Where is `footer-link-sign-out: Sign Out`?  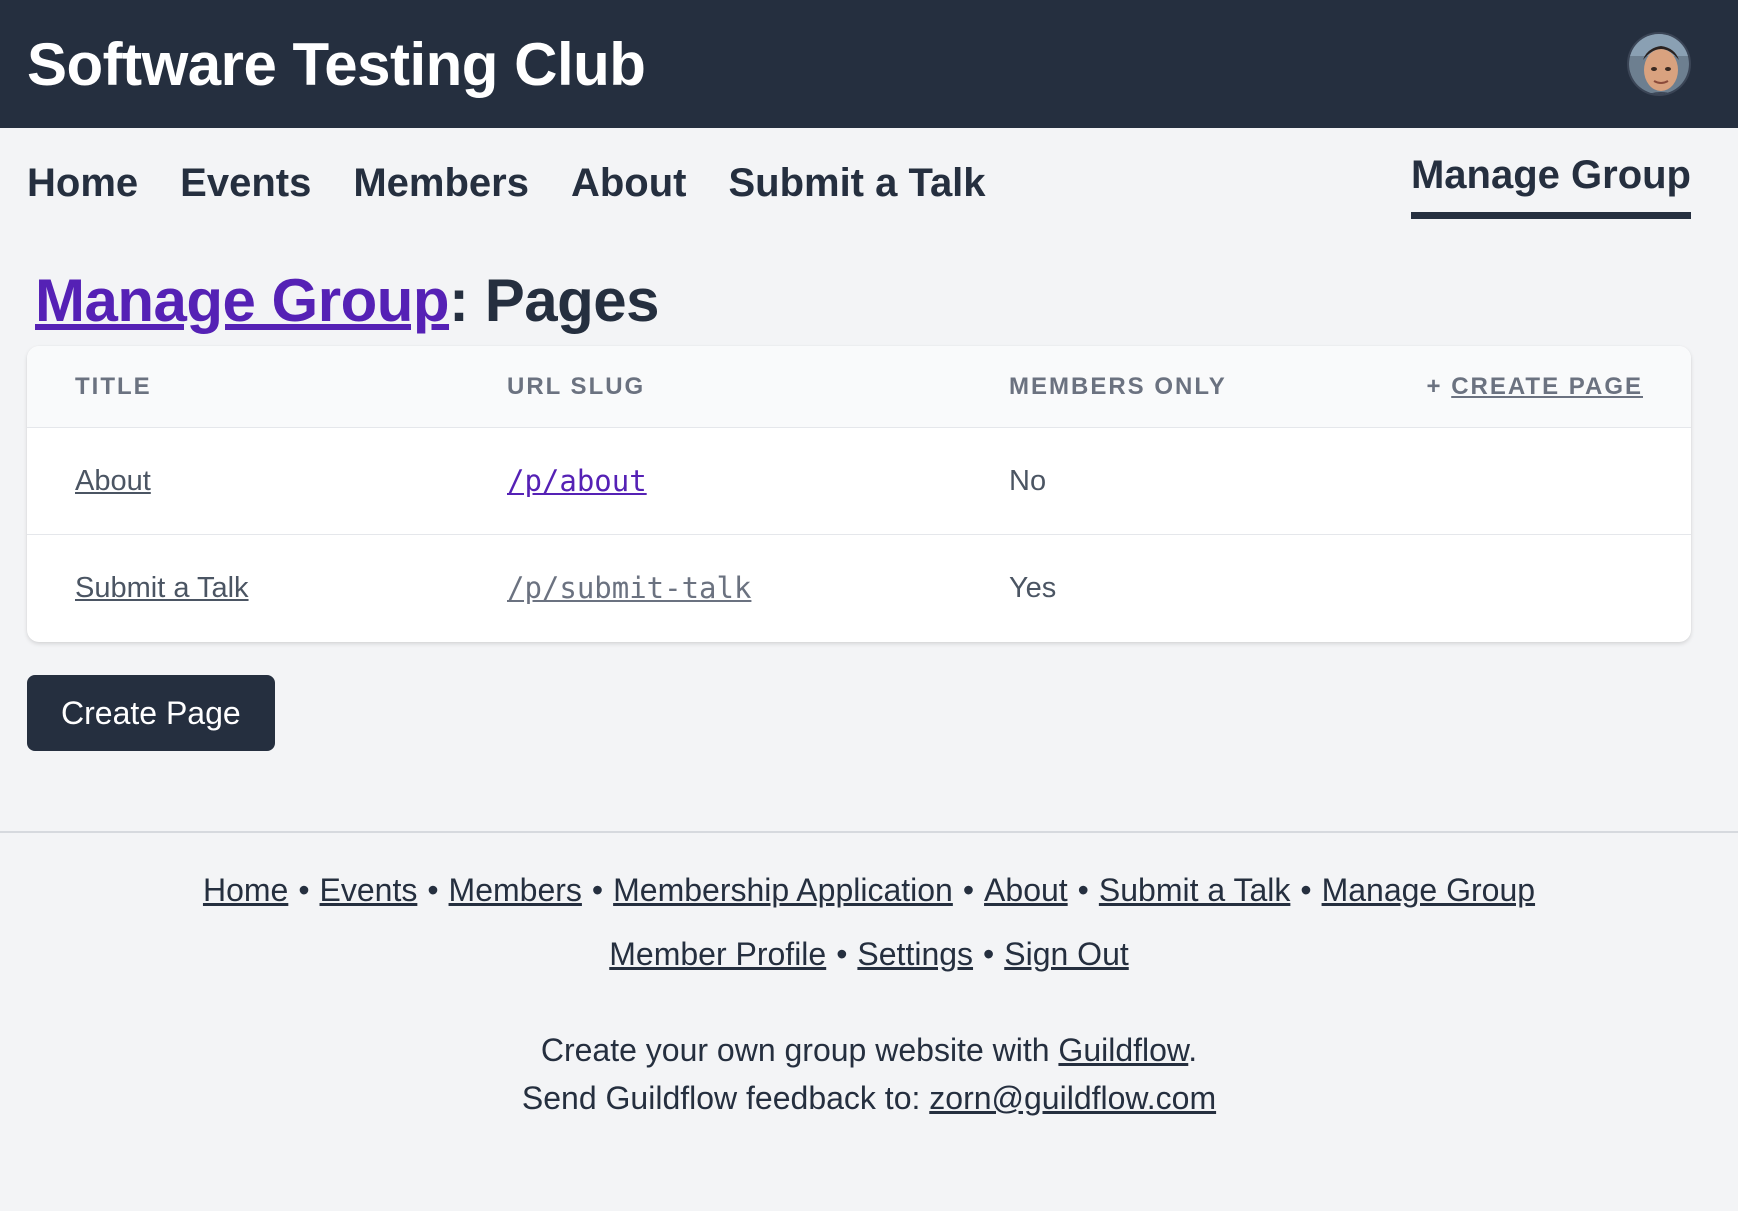
footer-link-sign-out: Sign Out is located at coordinates (1066, 954).